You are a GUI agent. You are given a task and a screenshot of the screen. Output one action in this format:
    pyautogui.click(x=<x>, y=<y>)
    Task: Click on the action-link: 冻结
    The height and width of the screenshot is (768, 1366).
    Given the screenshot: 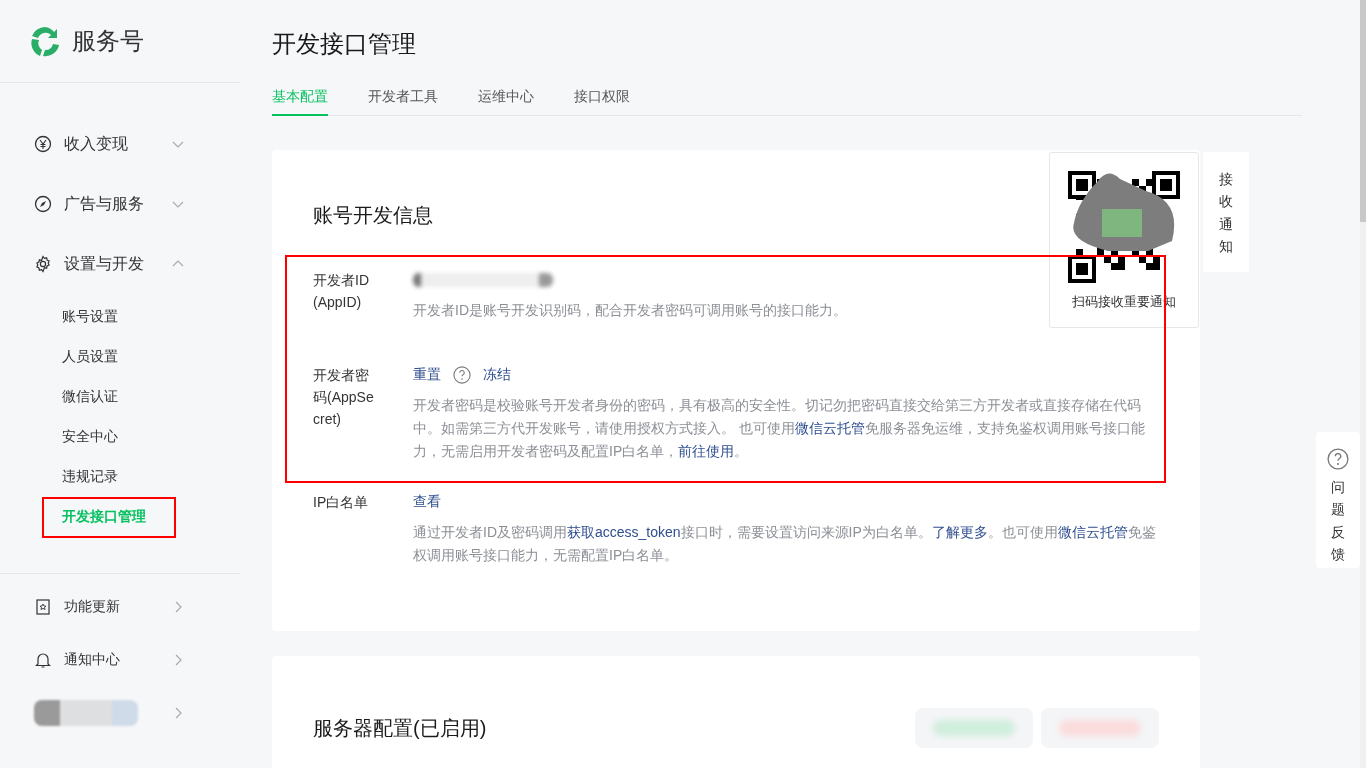 What is the action you would take?
    pyautogui.click(x=497, y=375)
    